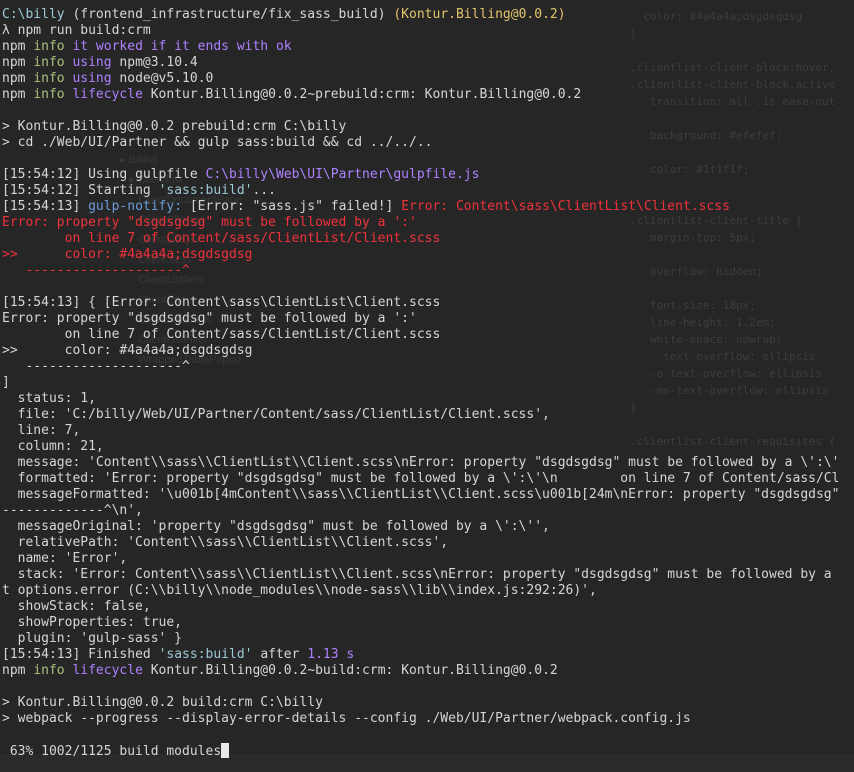  Describe the element at coordinates (229, 14) in the screenshot. I see `prompt-branch: (frontend_infrastructure/fix_sass_build)` at that location.